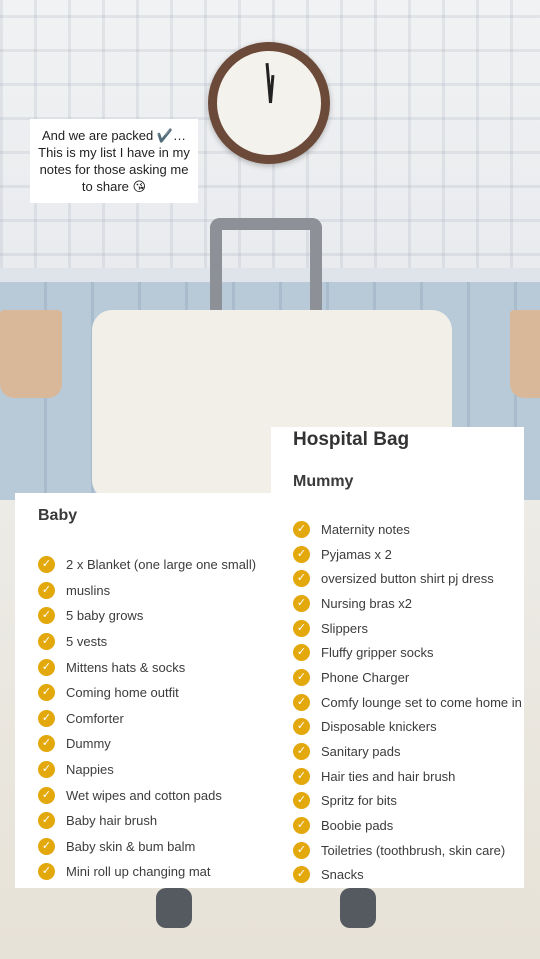  What do you see at coordinates (88, 590) in the screenshot?
I see `checklist-item-label: muslins` at bounding box center [88, 590].